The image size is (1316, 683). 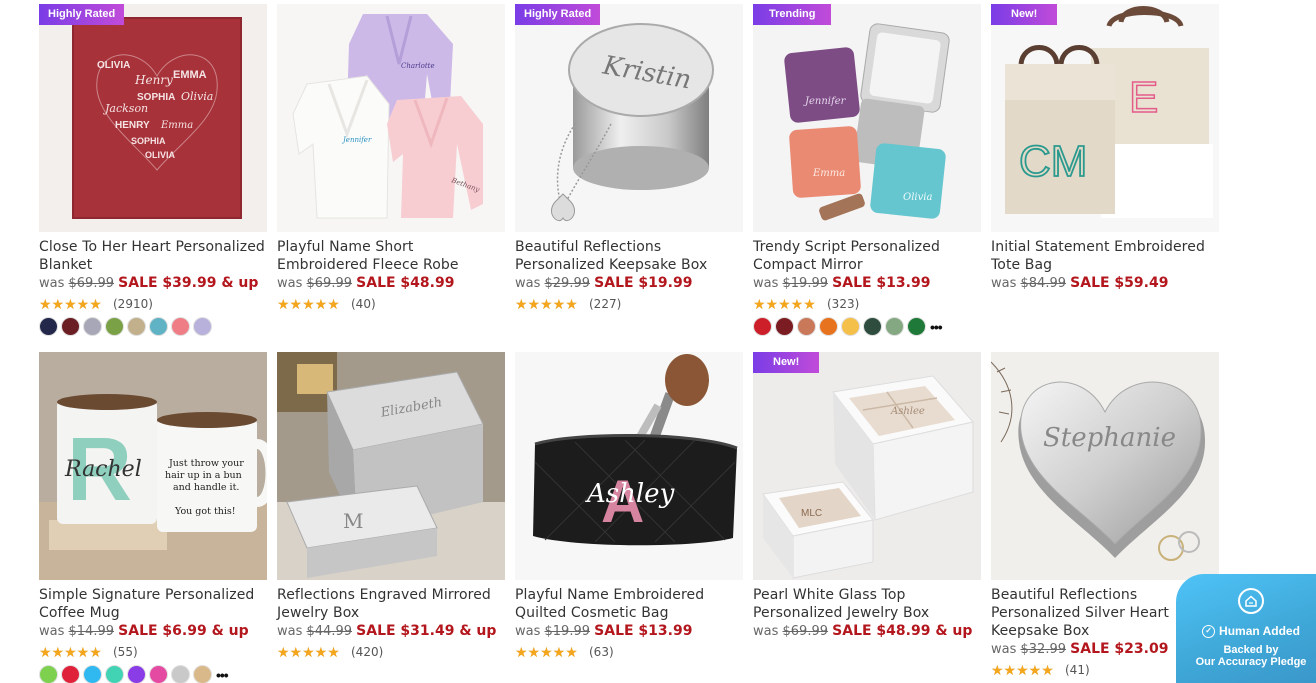 I want to click on original-price: $84.99, so click(x=1043, y=283).